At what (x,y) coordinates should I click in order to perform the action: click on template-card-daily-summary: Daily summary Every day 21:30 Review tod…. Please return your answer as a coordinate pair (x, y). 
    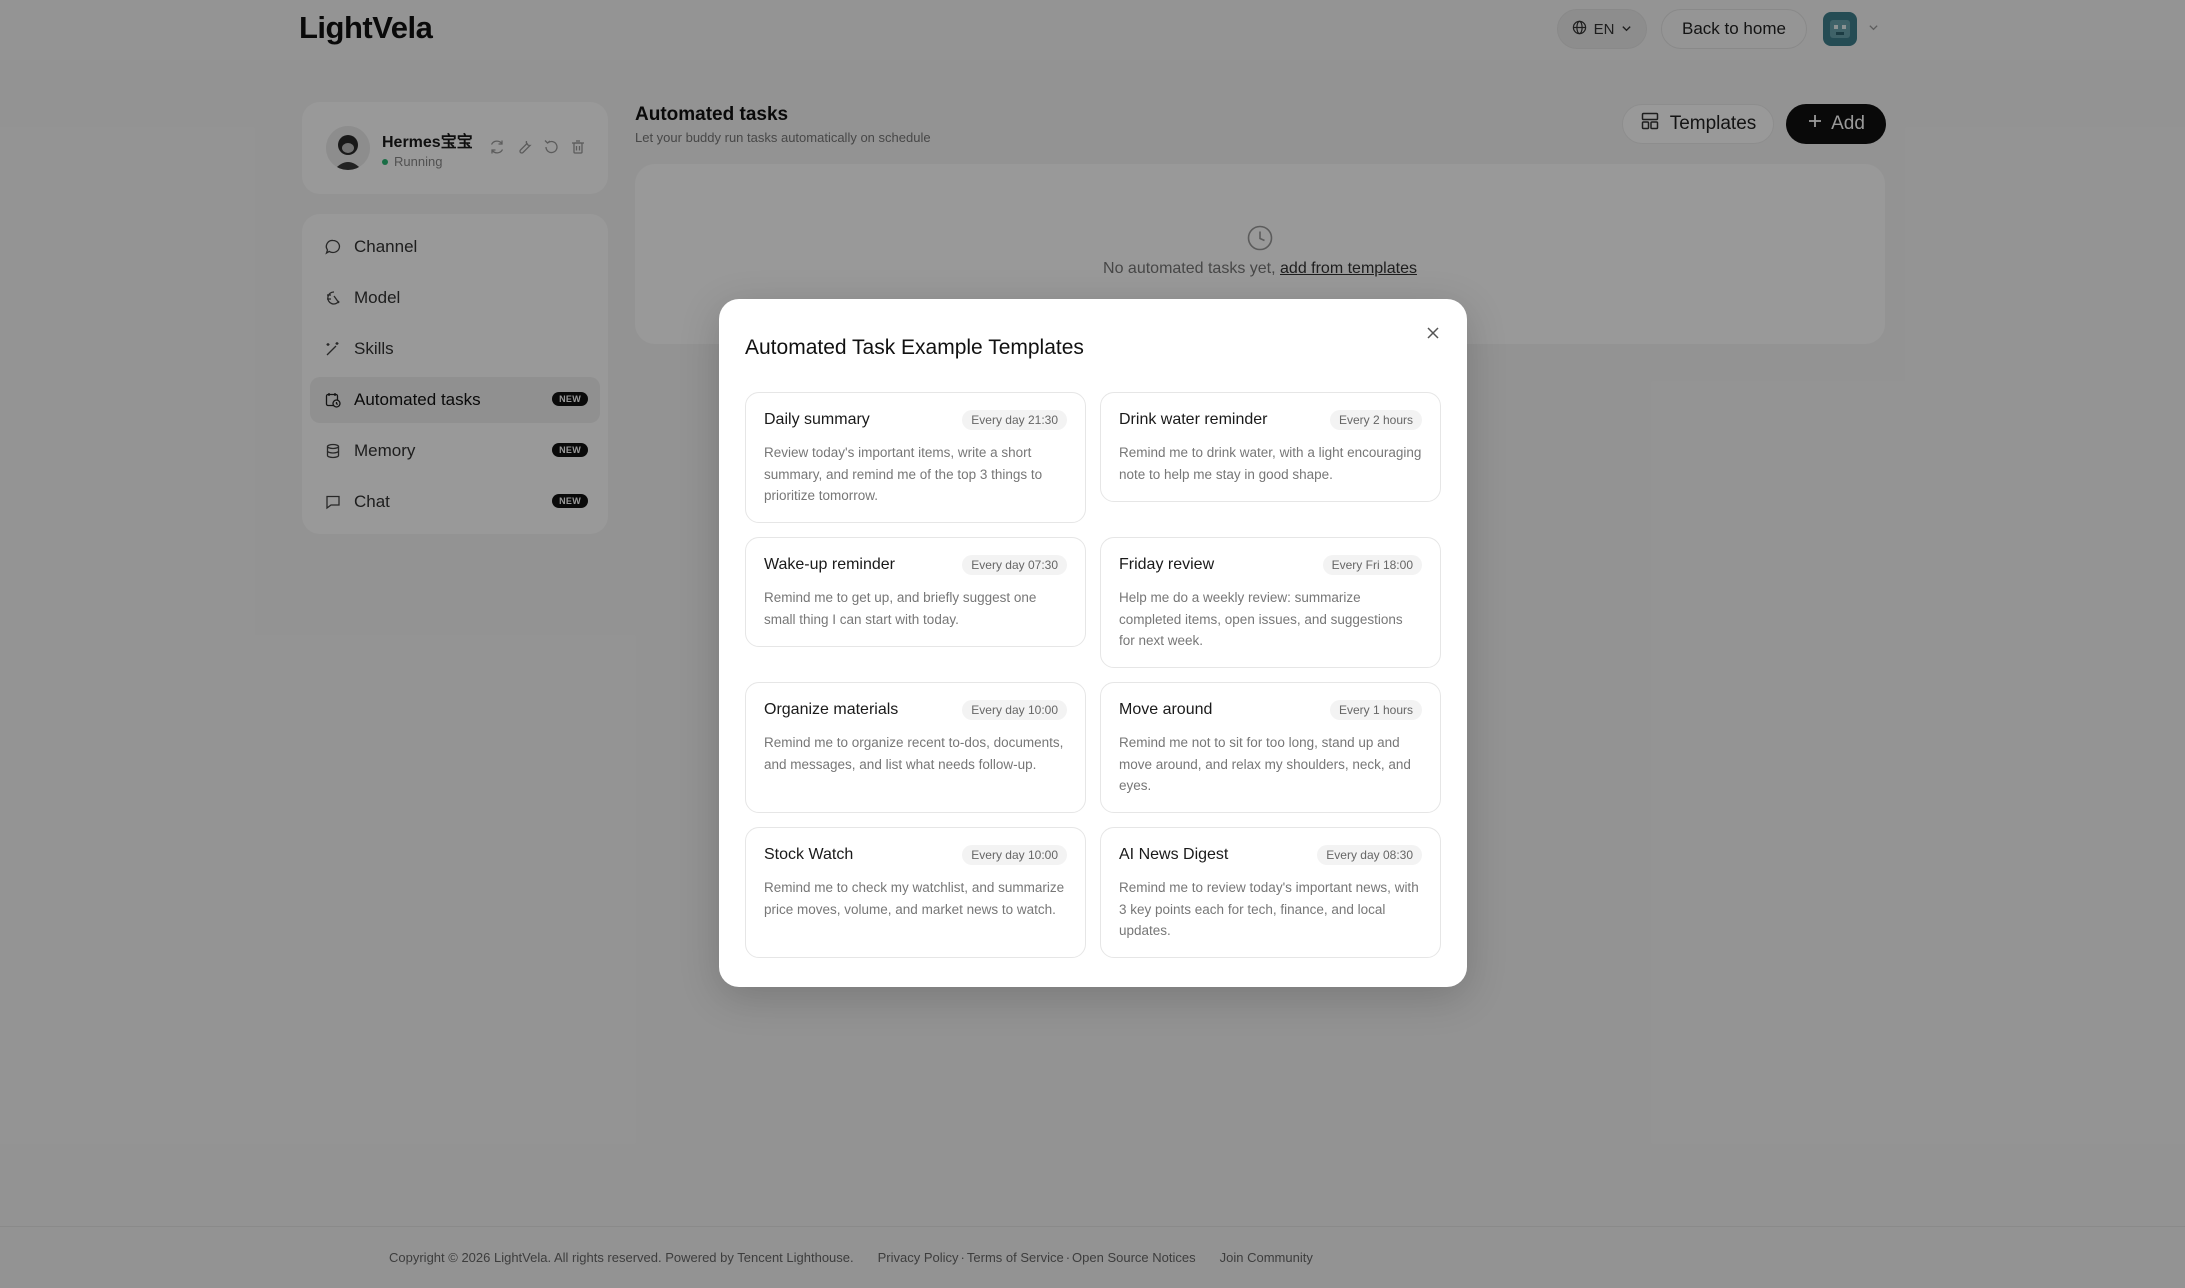
    Looking at the image, I should click on (915, 457).